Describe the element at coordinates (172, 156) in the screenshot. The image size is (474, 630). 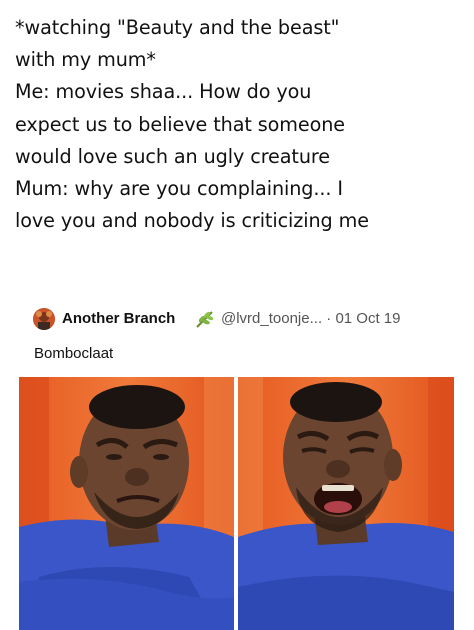
I see `caption-line: would love such an ugly creature` at that location.